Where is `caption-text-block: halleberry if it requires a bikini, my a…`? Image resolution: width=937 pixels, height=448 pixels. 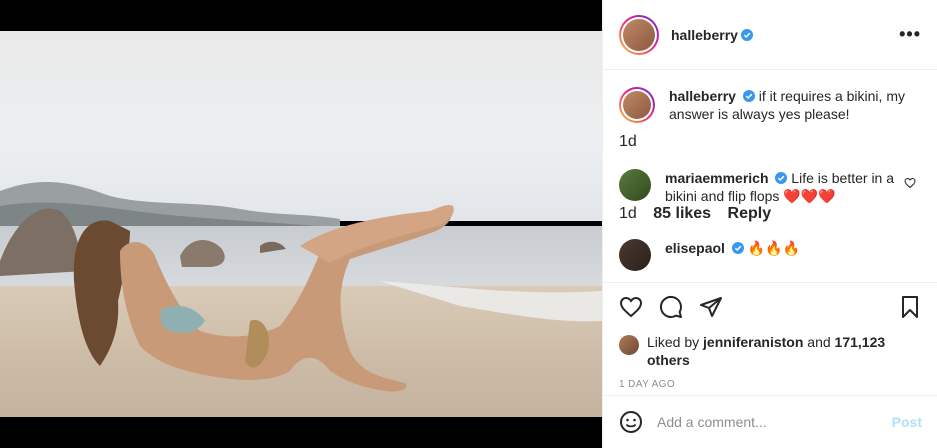 caption-text-block: halleberry if it requires a bikini, my a… is located at coordinates (791, 105).